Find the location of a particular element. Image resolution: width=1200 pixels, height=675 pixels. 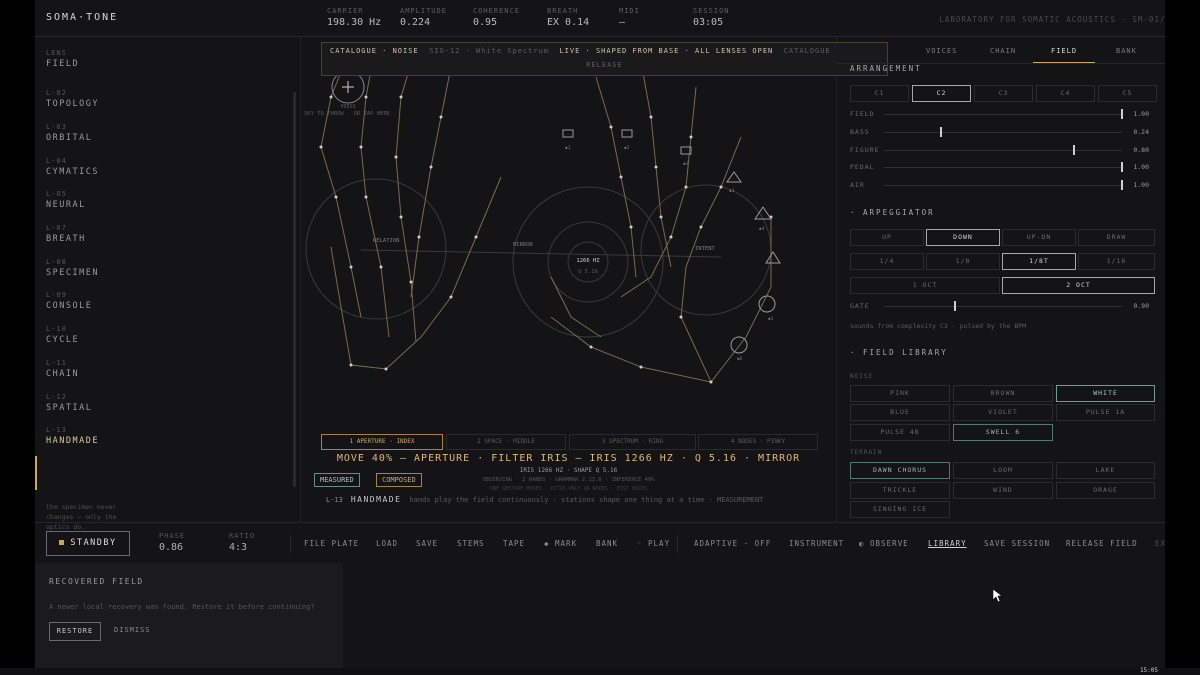

slider-bass is located at coordinates (1003, 132).